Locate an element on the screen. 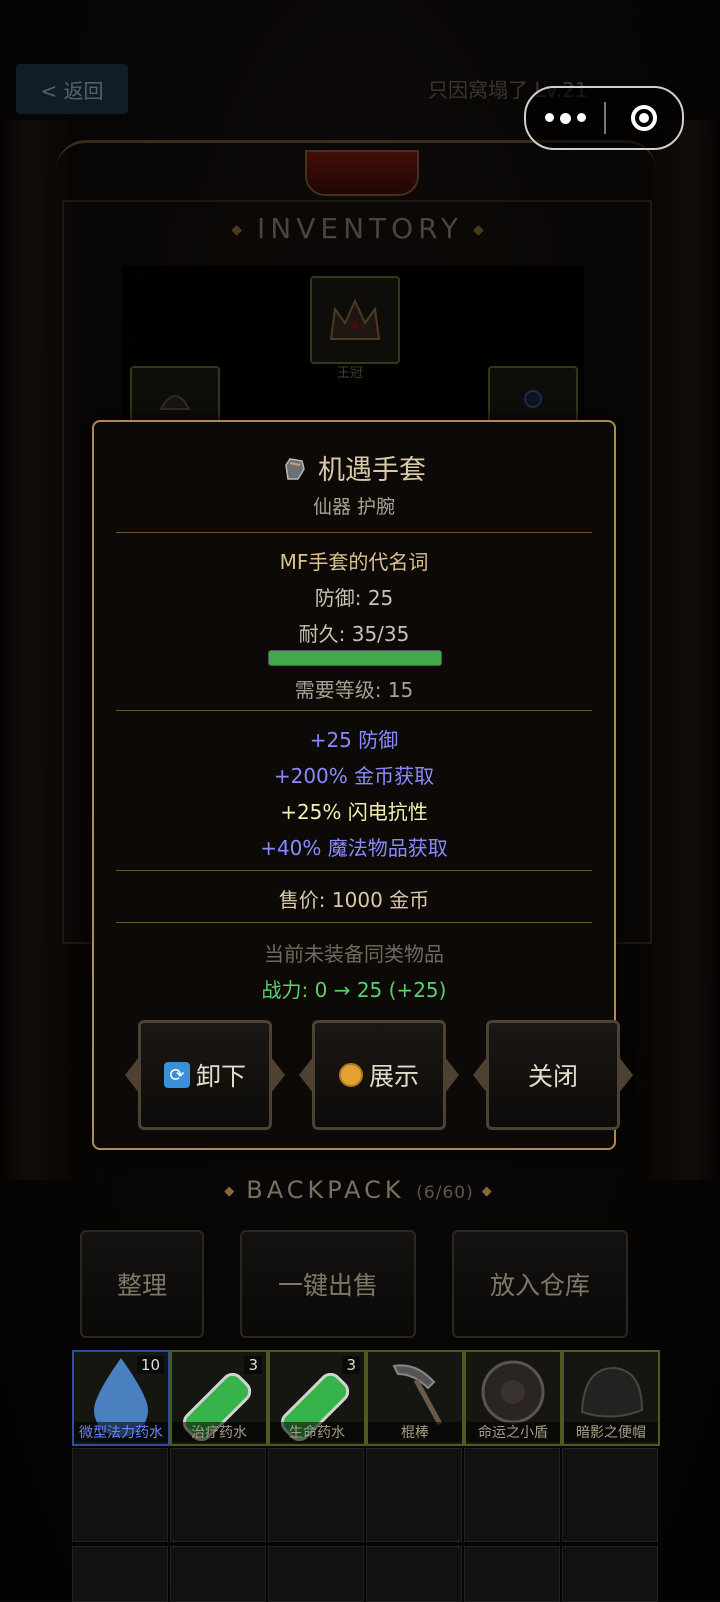  more-menu-icon is located at coordinates (565, 118).